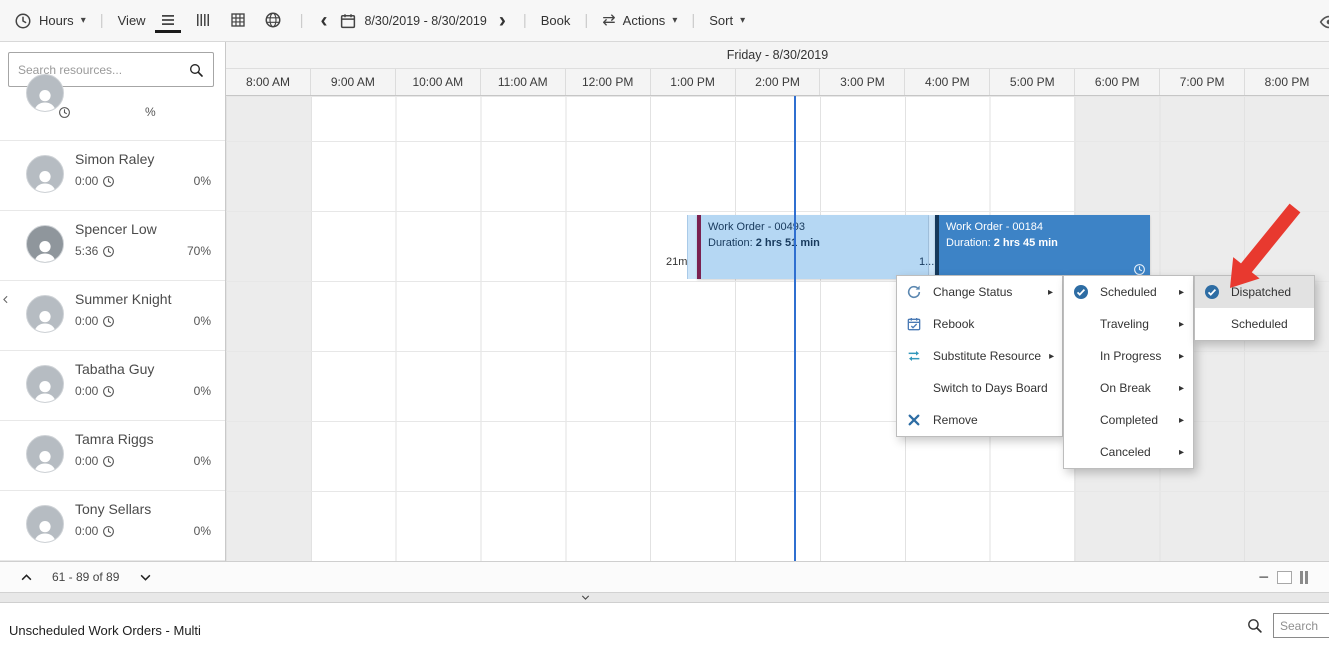 Image resolution: width=1329 pixels, height=645 pixels. What do you see at coordinates (640, 20) in the screenshot?
I see `actions-dropdown: ⇄ Actions ▾` at bounding box center [640, 20].